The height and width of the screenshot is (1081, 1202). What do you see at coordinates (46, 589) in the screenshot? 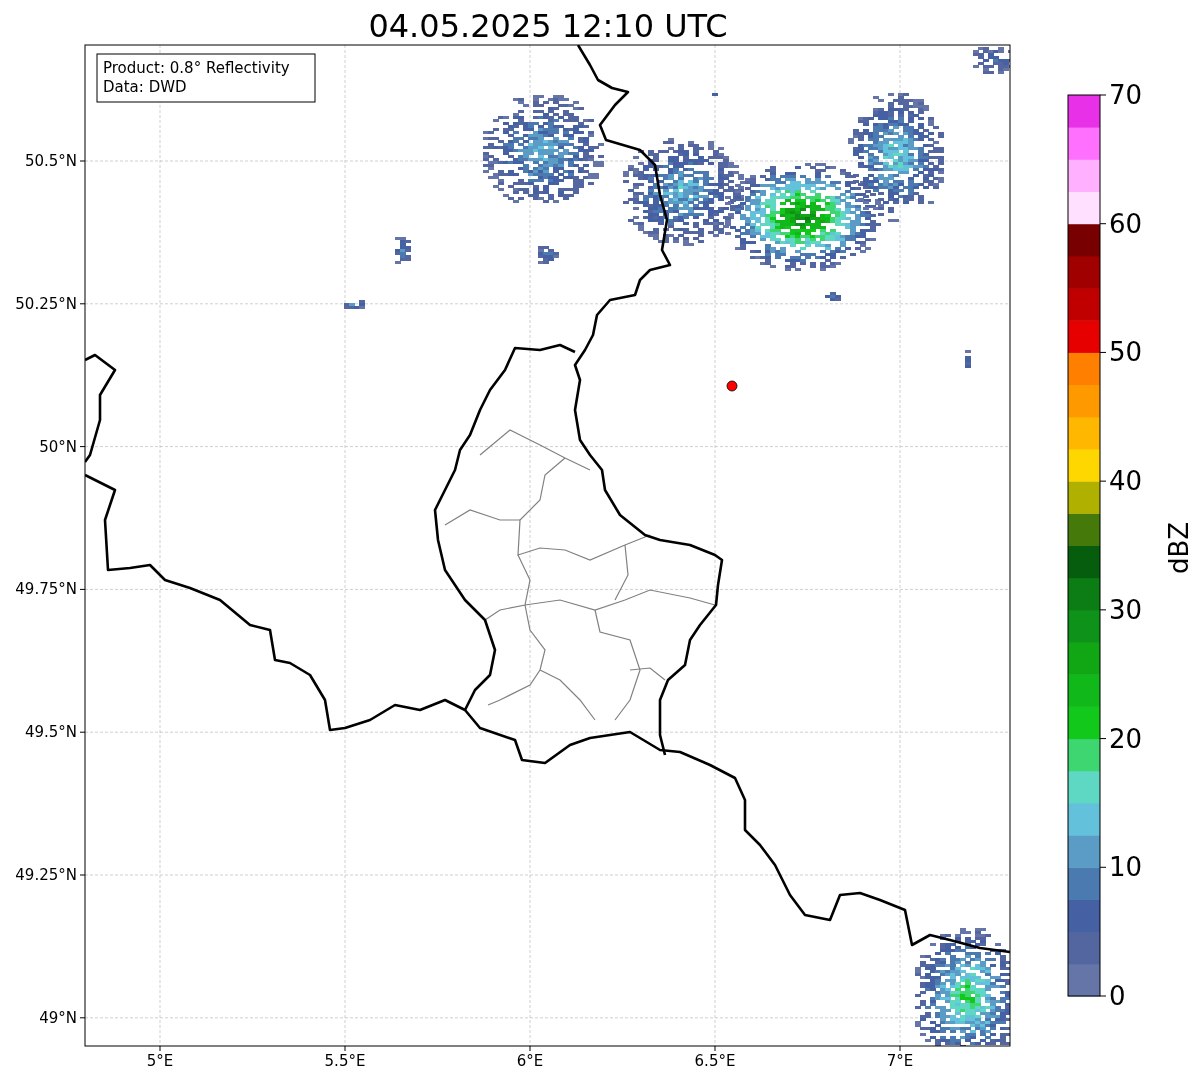
I see `latitude-label: 49.75°N` at bounding box center [46, 589].